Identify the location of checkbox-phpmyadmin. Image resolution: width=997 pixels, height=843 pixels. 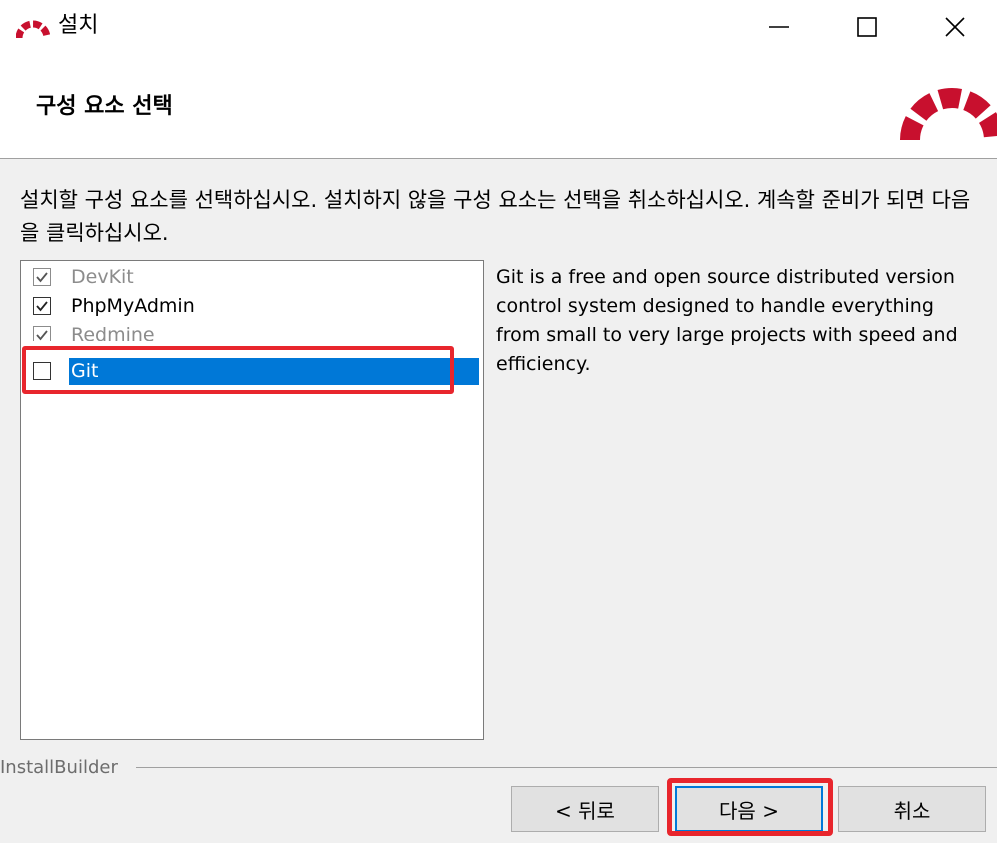
(42, 306).